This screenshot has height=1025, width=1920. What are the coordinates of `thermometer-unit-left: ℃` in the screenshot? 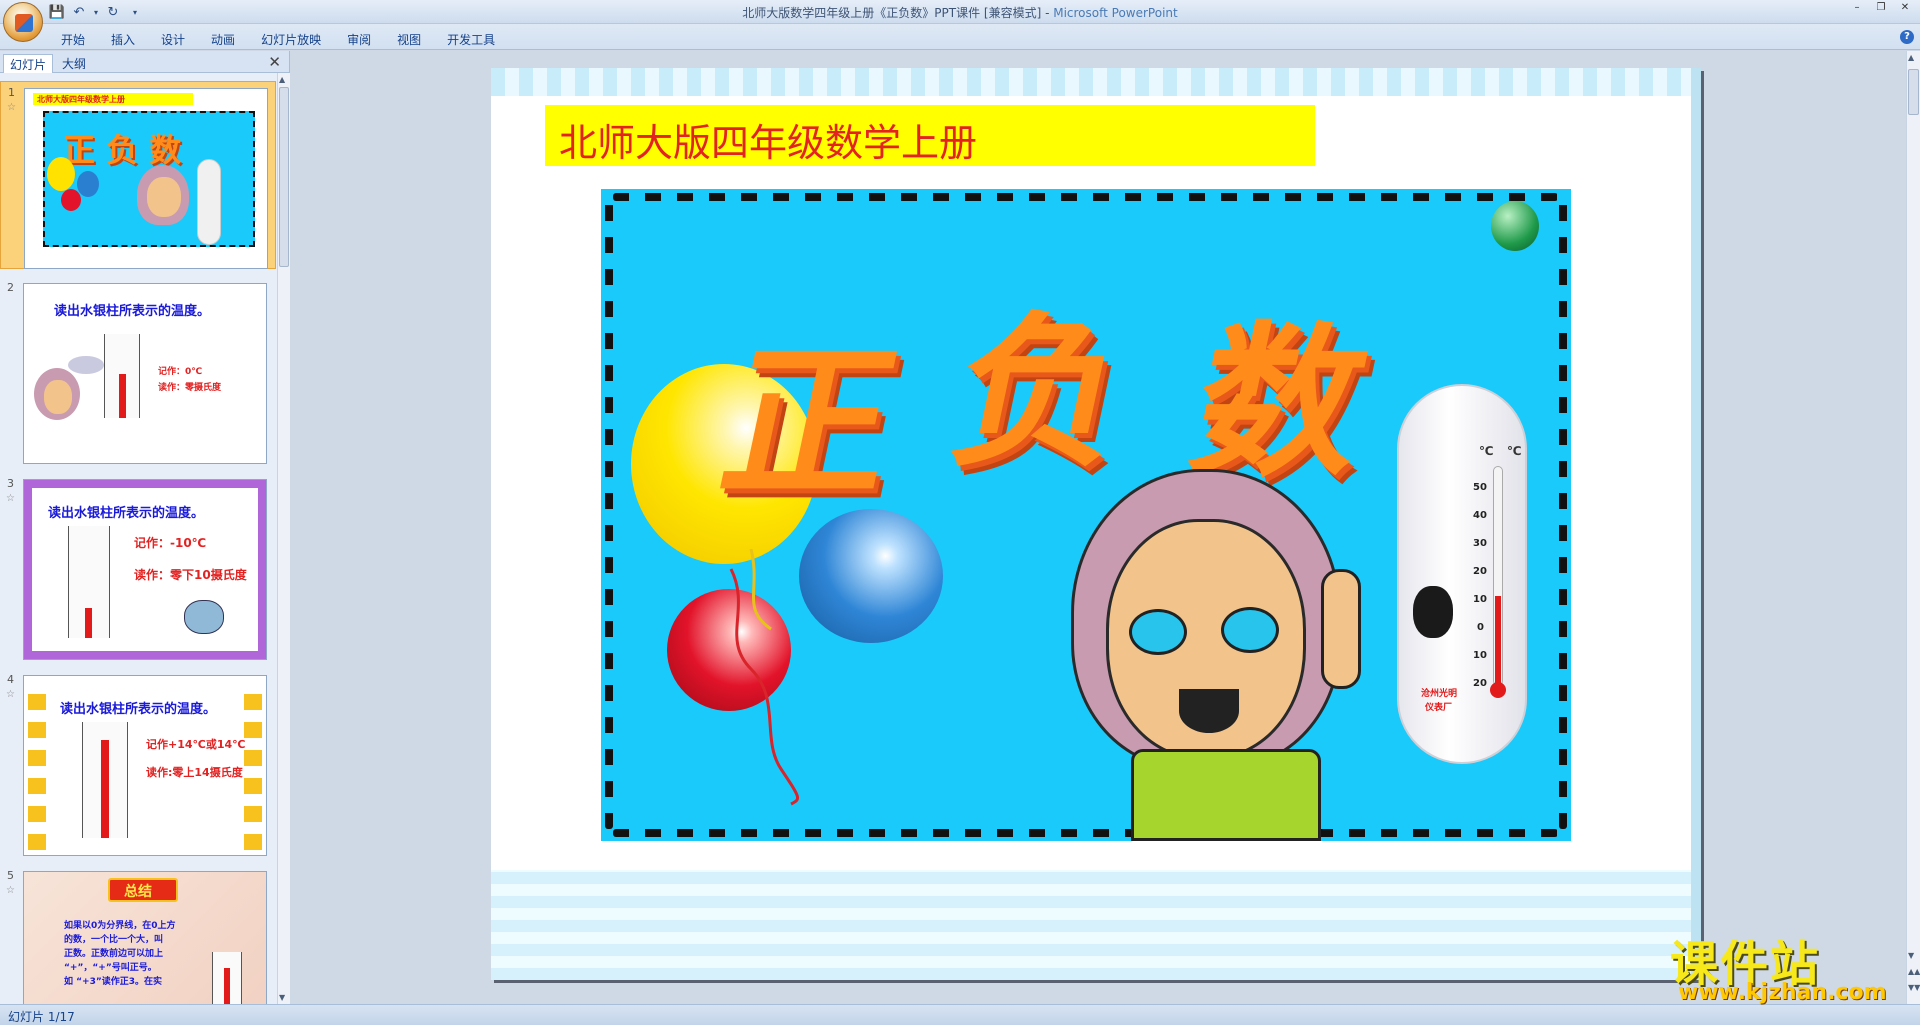 It's located at (1486, 451).